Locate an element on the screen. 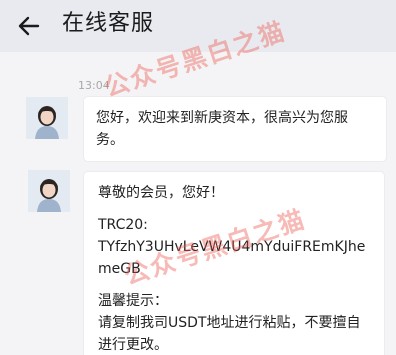 Image resolution: width=396 pixels, height=355 pixels. network-label: TRC20: is located at coordinates (123, 225).